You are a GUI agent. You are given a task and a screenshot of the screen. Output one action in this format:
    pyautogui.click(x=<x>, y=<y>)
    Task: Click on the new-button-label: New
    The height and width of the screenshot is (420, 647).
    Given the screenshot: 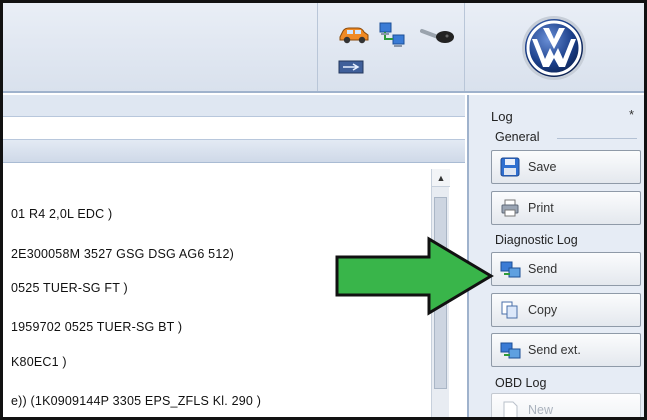 What is the action you would take?
    pyautogui.click(x=541, y=410)
    